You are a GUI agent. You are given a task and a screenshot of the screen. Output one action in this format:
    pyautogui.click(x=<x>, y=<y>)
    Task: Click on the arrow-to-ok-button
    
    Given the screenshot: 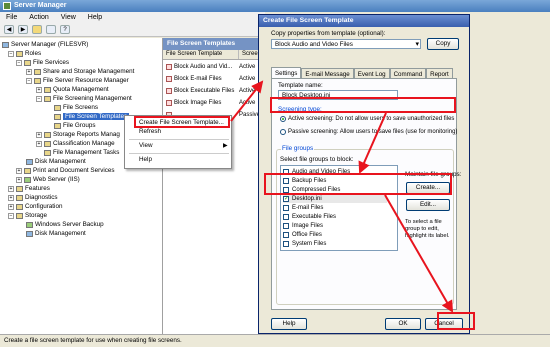 What is the action you would take?
    pyautogui.click(x=419, y=253)
    